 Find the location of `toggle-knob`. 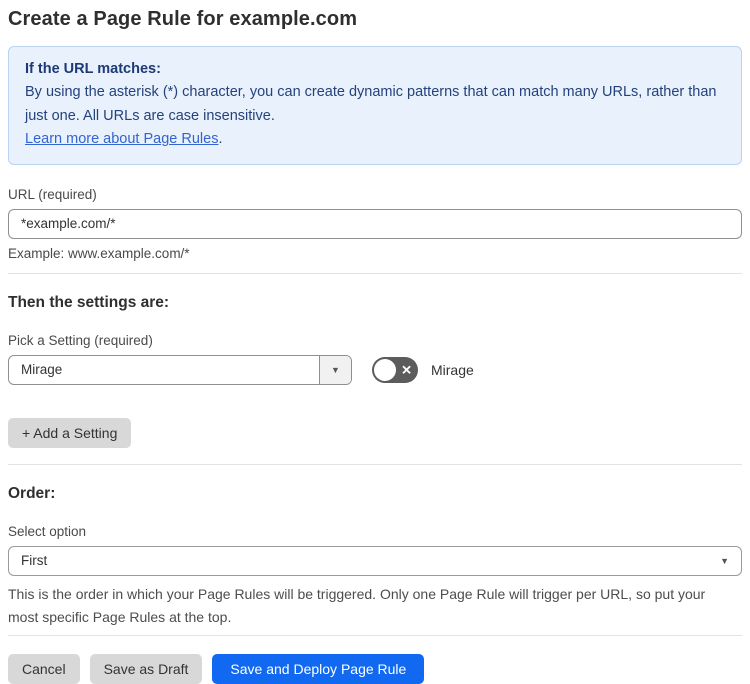

toggle-knob is located at coordinates (385, 369).